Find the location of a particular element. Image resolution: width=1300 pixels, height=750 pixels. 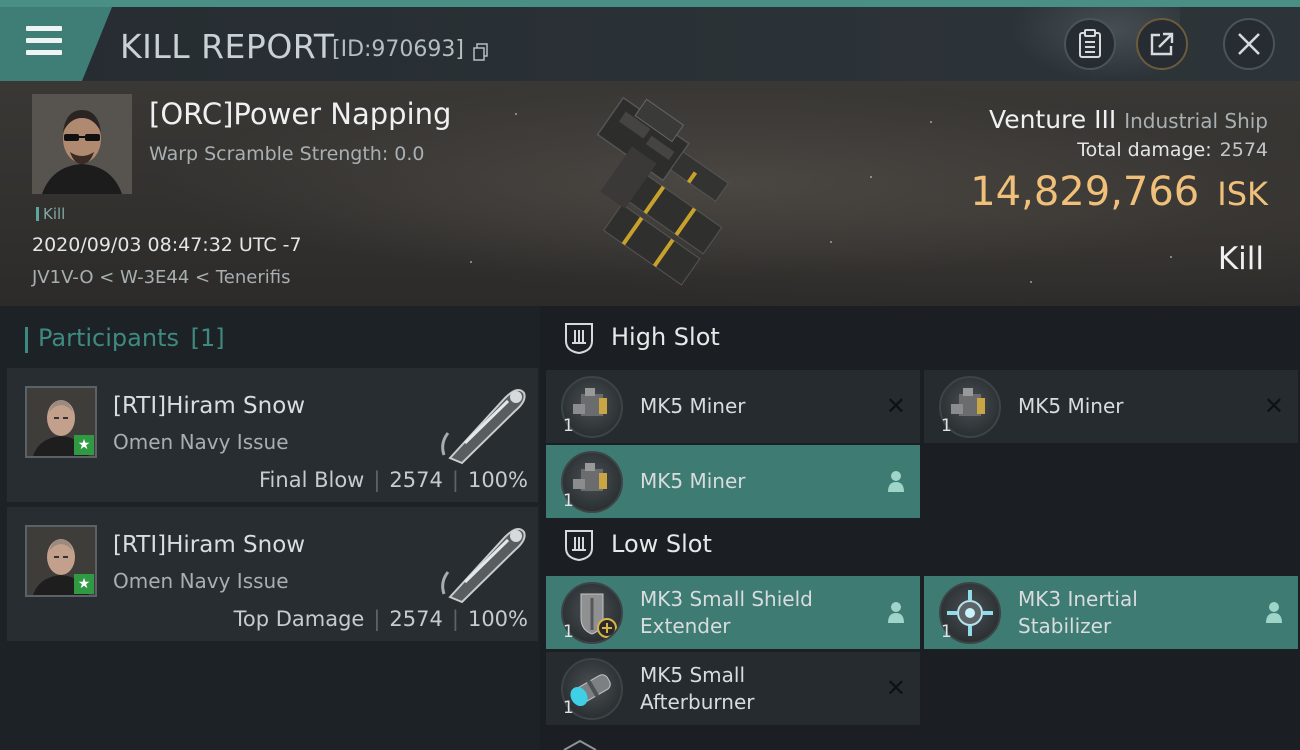

participant-role: Top Damage is located at coordinates (299, 619).